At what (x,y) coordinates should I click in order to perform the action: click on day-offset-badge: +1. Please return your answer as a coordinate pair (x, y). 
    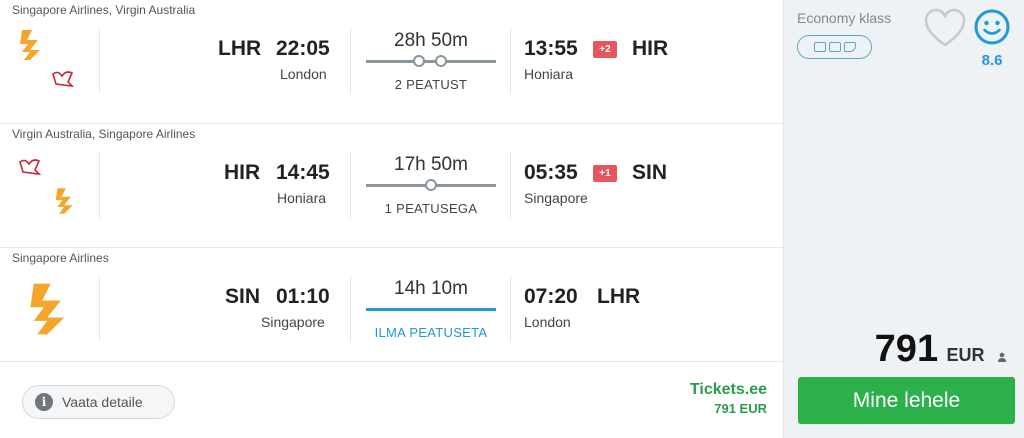
    Looking at the image, I should click on (605, 173).